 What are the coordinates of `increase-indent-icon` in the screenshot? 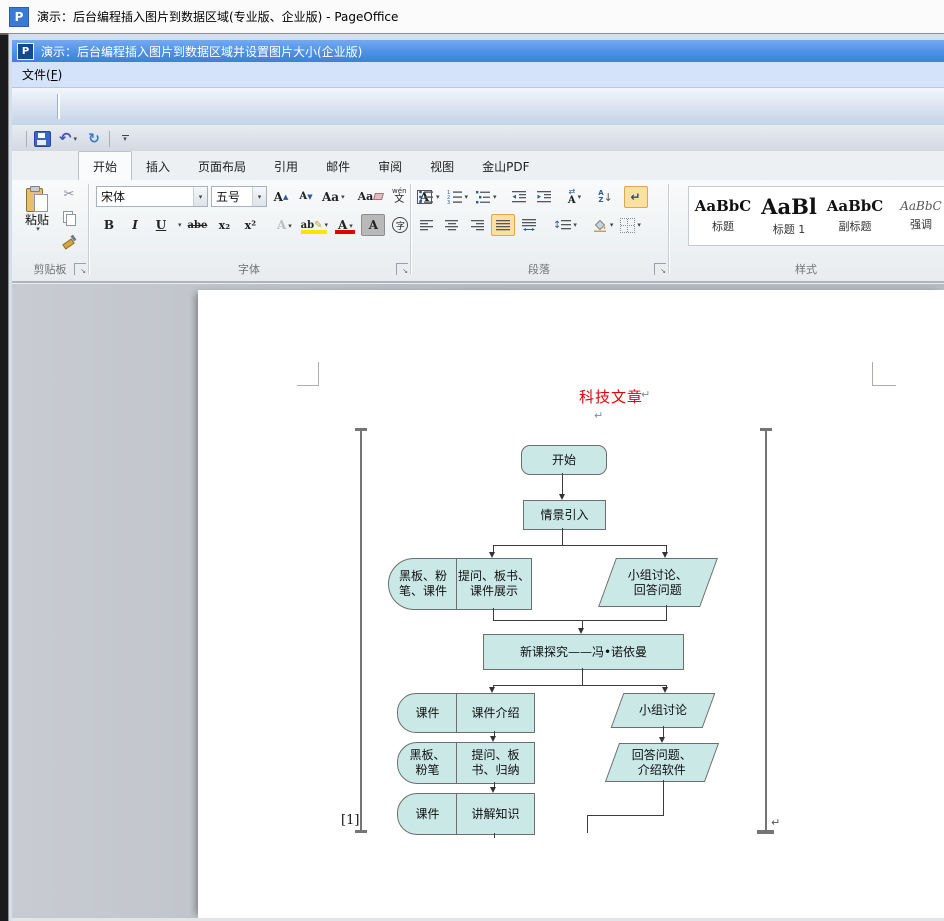 It's located at (543, 197).